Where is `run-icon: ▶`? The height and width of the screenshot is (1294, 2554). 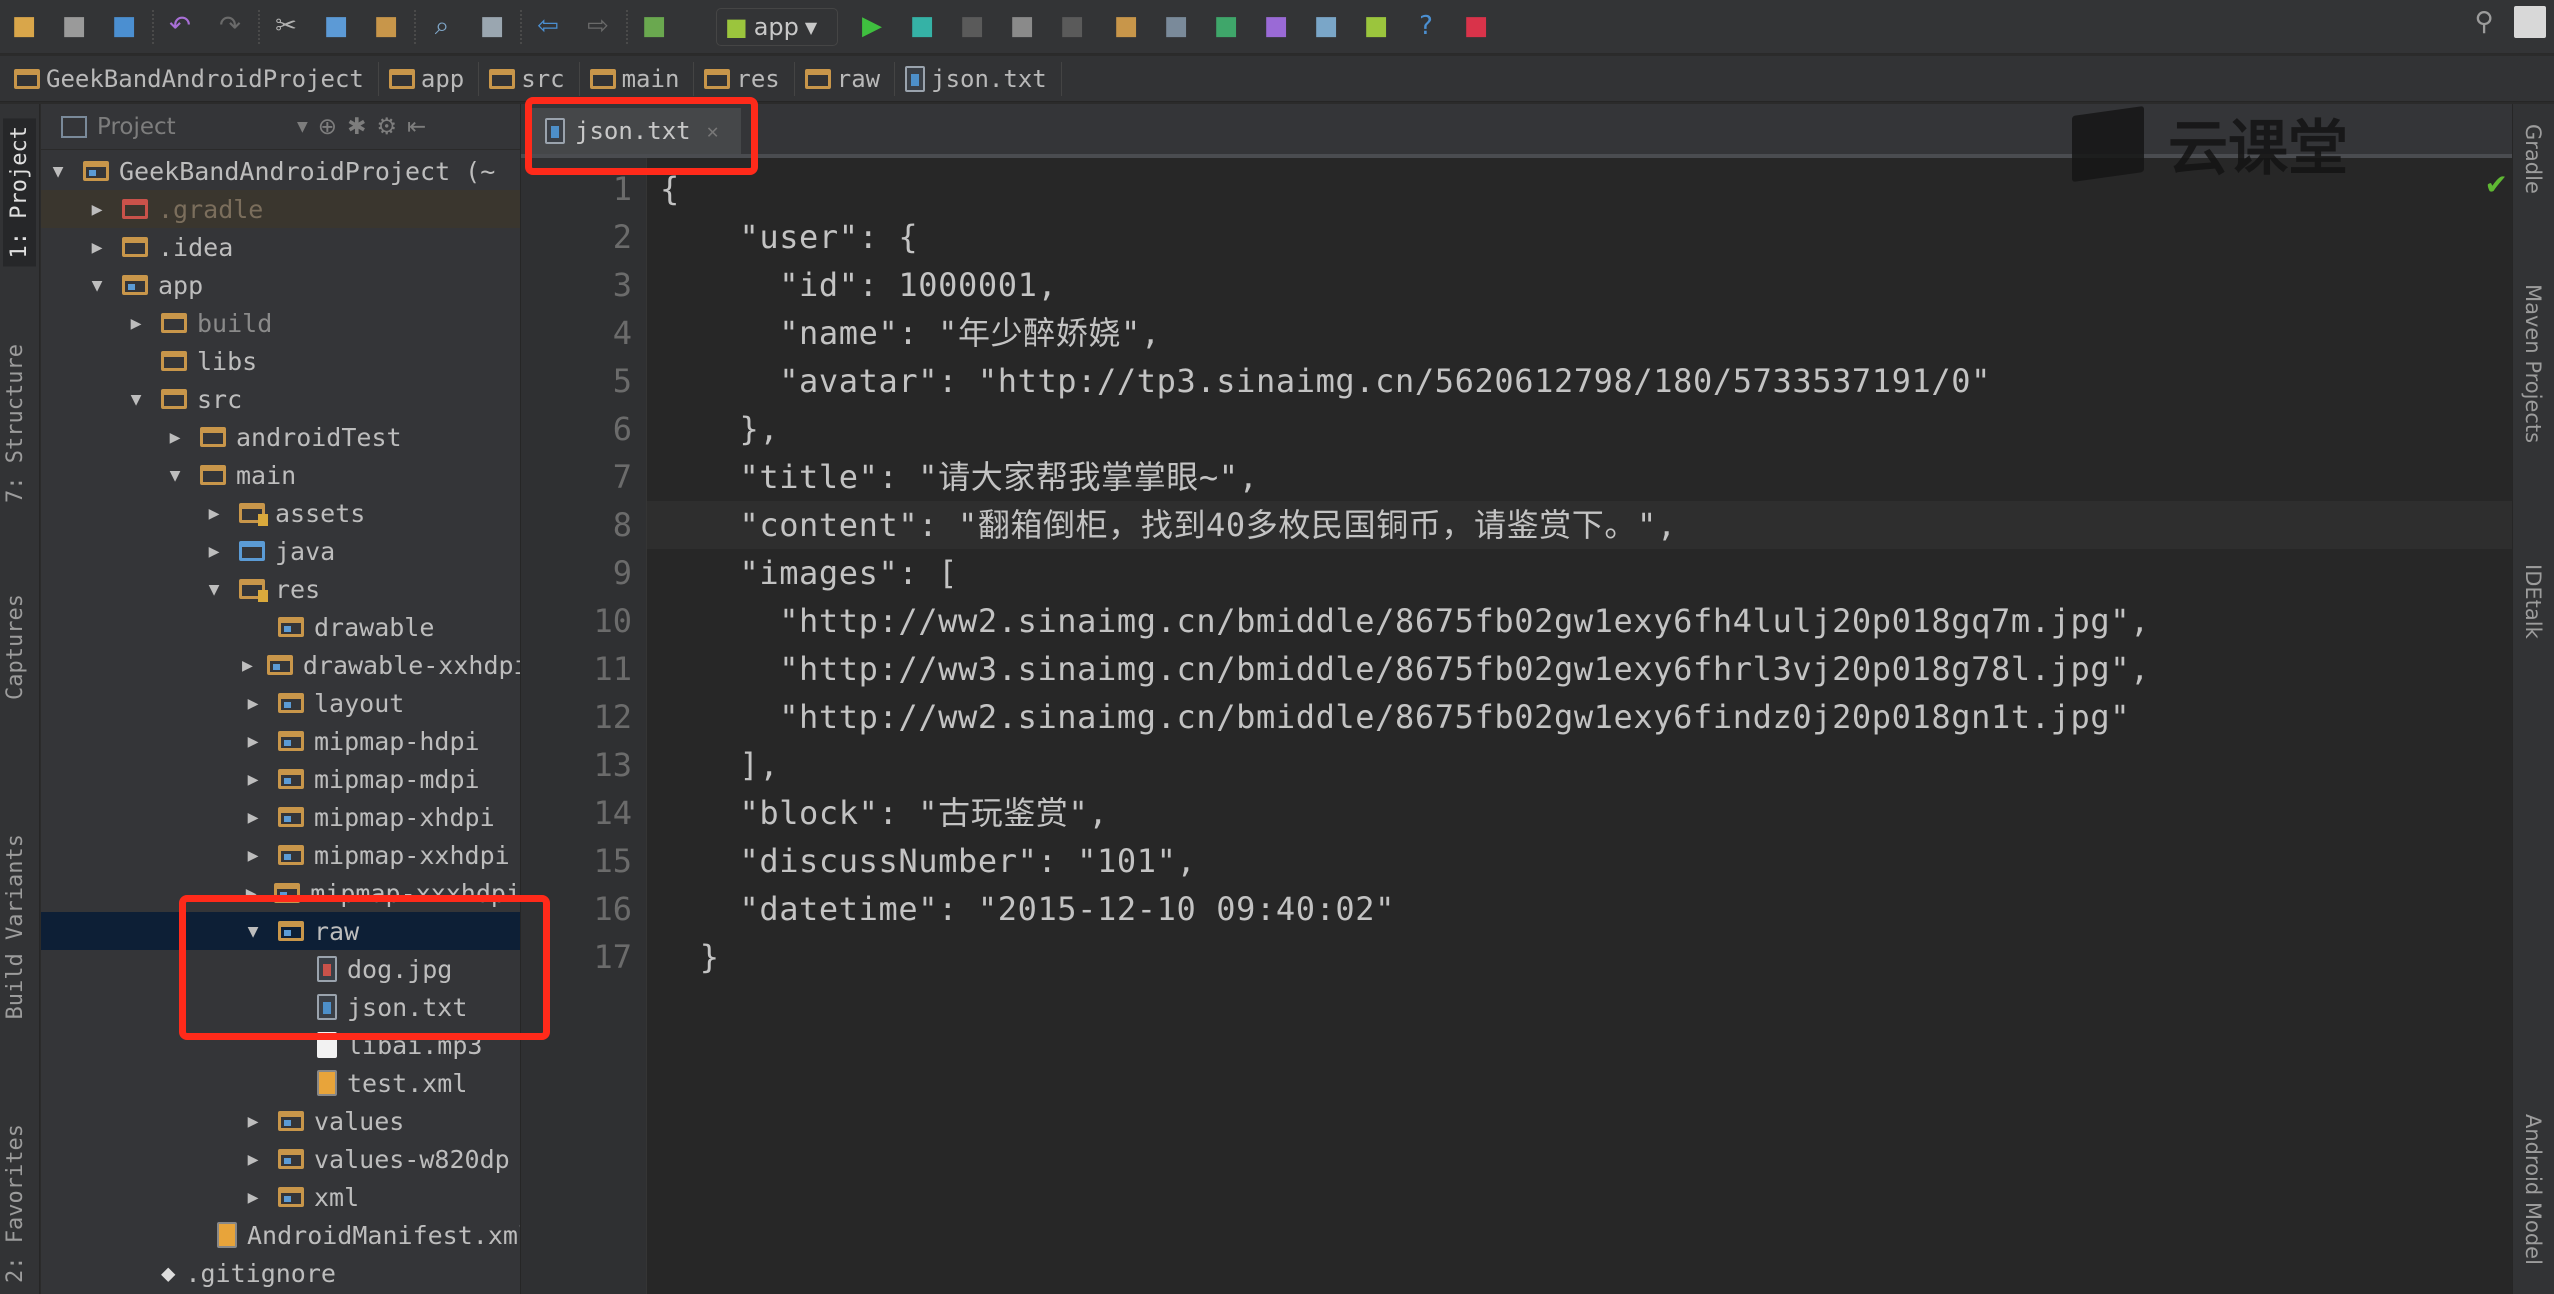 run-icon: ▶ is located at coordinates (872, 26).